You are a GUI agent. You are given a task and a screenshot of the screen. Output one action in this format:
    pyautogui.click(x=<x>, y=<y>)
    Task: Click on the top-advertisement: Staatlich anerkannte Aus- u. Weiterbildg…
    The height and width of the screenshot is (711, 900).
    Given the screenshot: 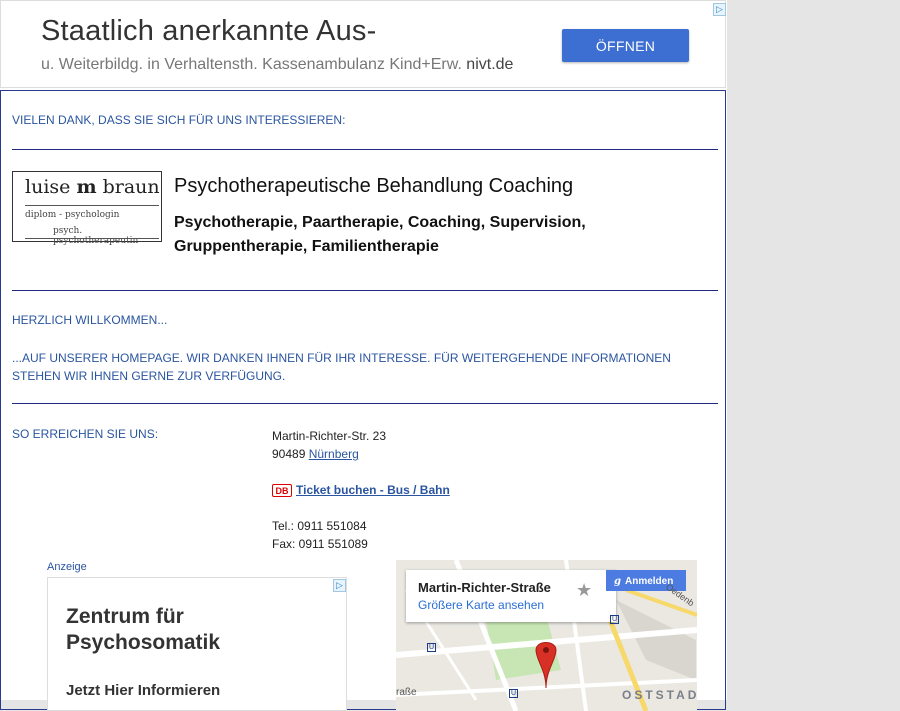 What is the action you would take?
    pyautogui.click(x=363, y=44)
    